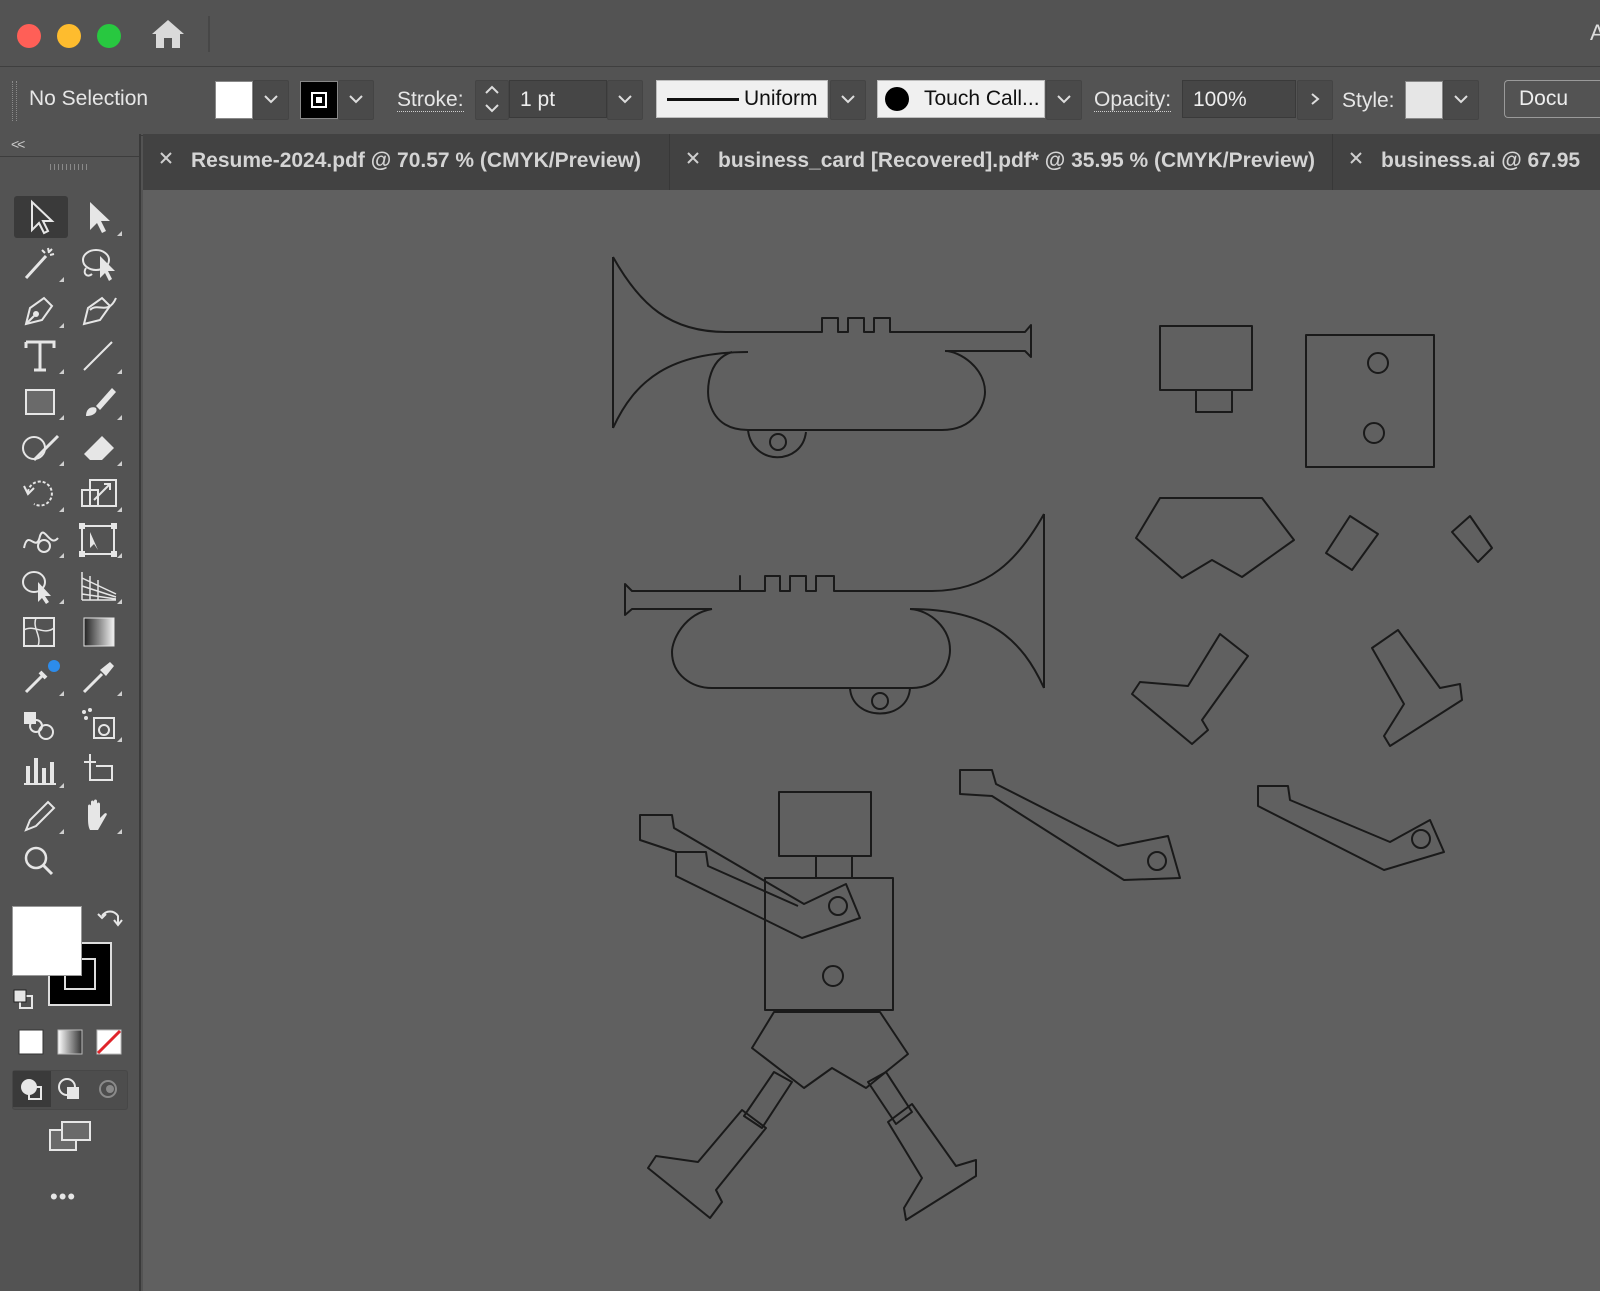 The image size is (1600, 1291). I want to click on uniform-line-icon, so click(703, 99).